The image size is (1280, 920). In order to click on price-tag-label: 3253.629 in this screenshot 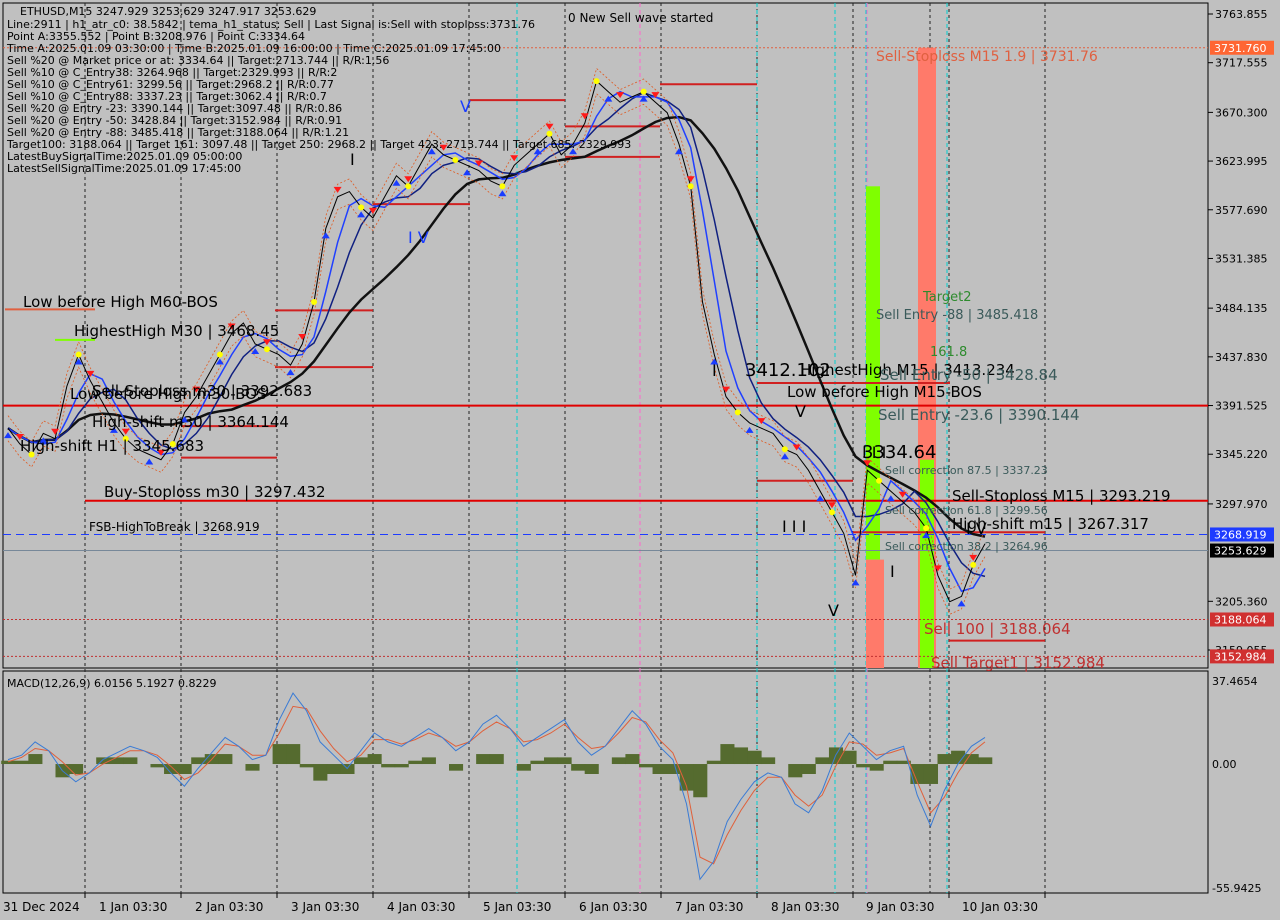, I will do `click(1240, 551)`.